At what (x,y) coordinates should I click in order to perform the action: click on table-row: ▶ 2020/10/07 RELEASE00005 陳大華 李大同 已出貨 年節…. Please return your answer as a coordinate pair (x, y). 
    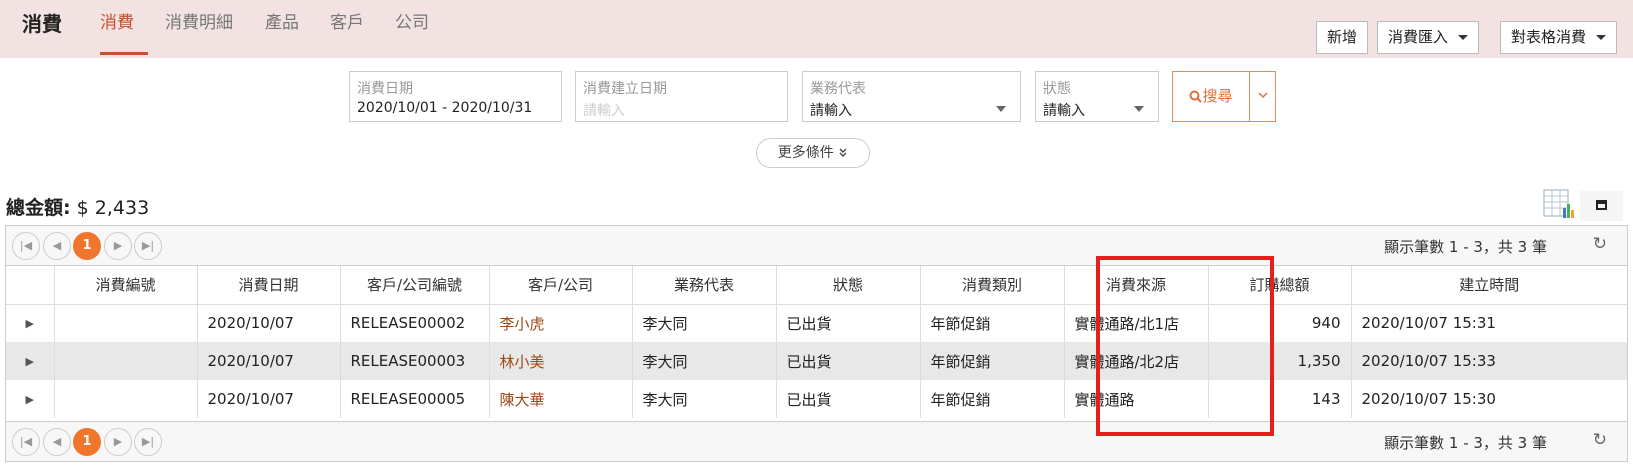
    Looking at the image, I should click on (816, 399).